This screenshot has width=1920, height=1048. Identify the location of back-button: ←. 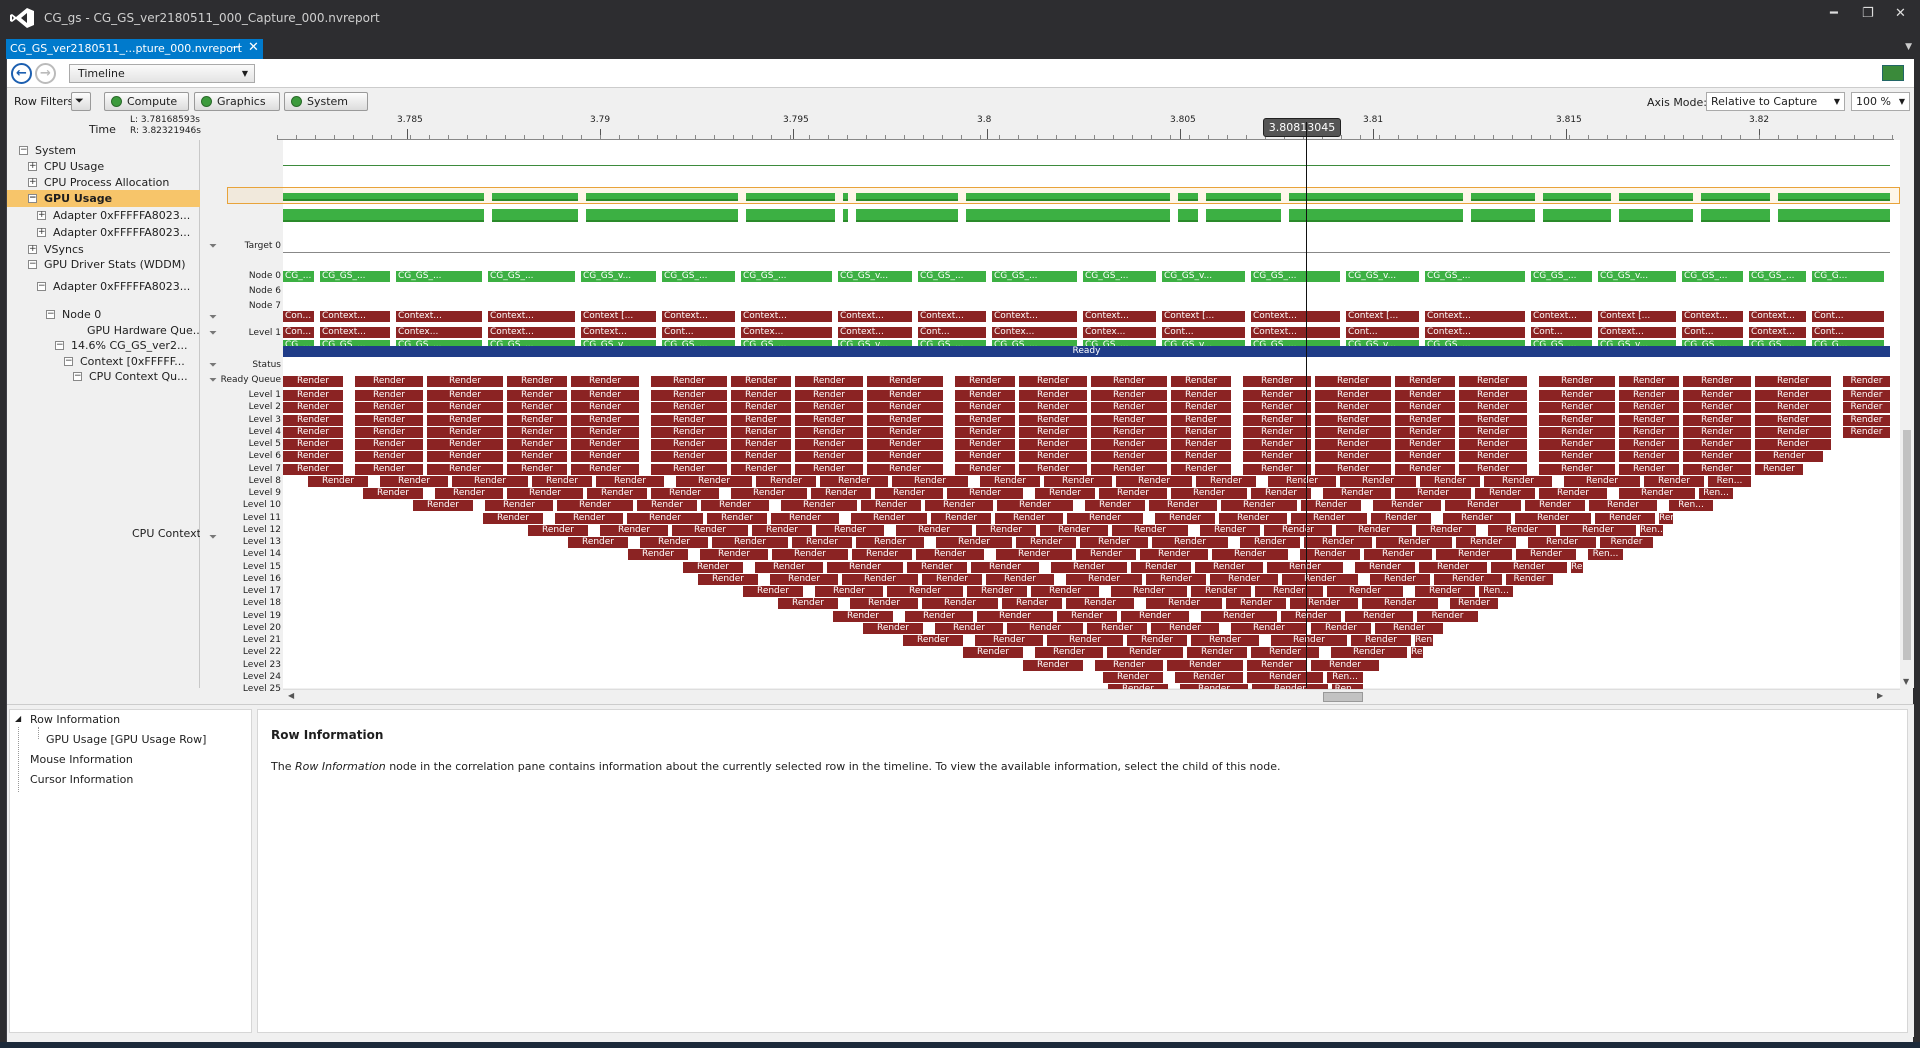
(21, 73).